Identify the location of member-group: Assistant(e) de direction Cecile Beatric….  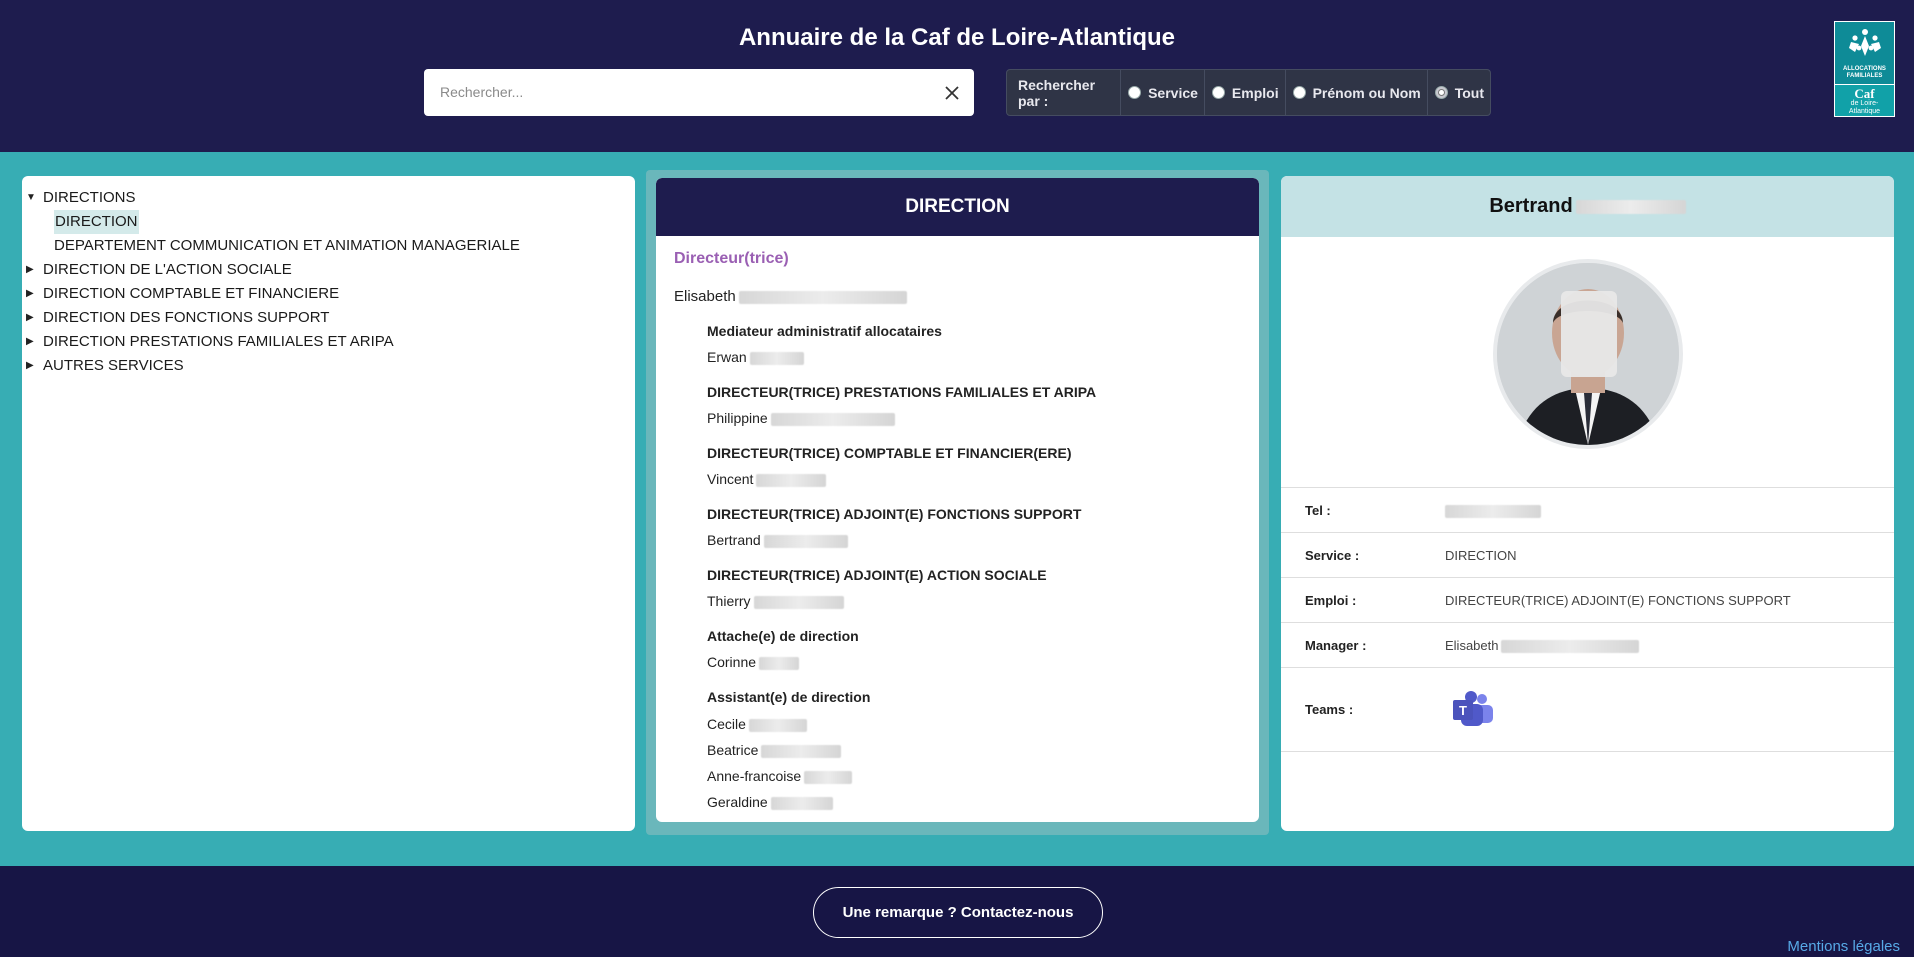
(788, 752).